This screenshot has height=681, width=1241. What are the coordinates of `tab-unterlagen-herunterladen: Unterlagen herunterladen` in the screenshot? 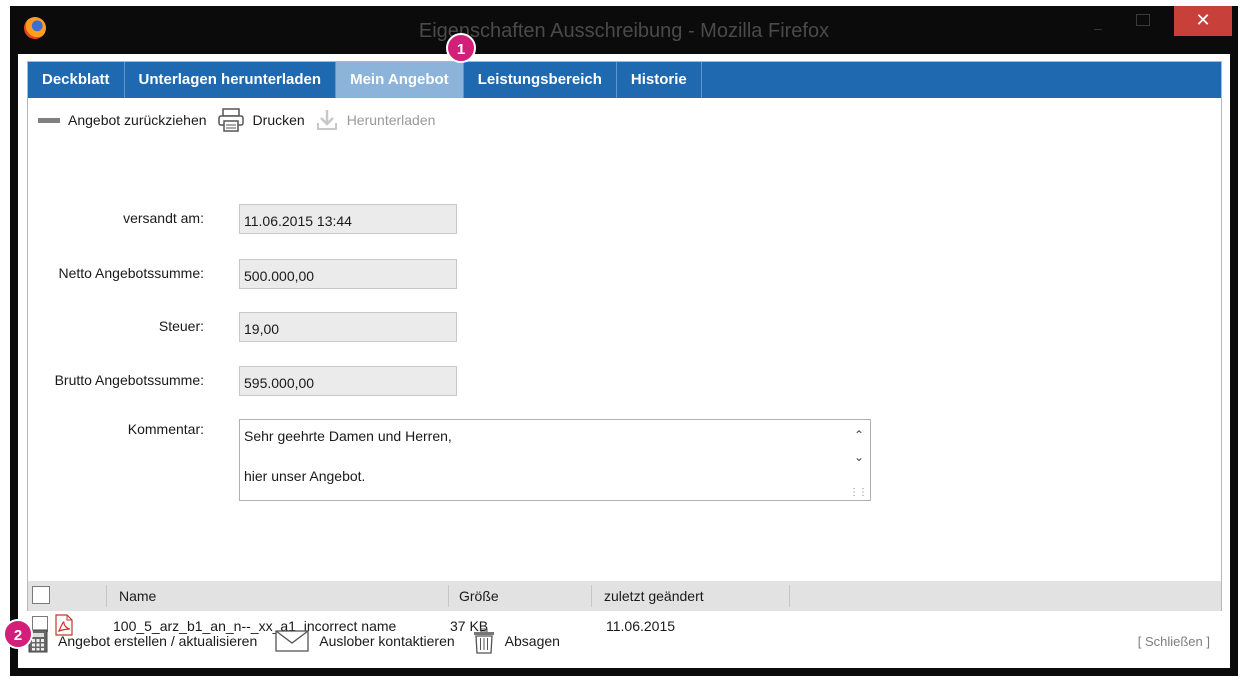 It's located at (231, 80).